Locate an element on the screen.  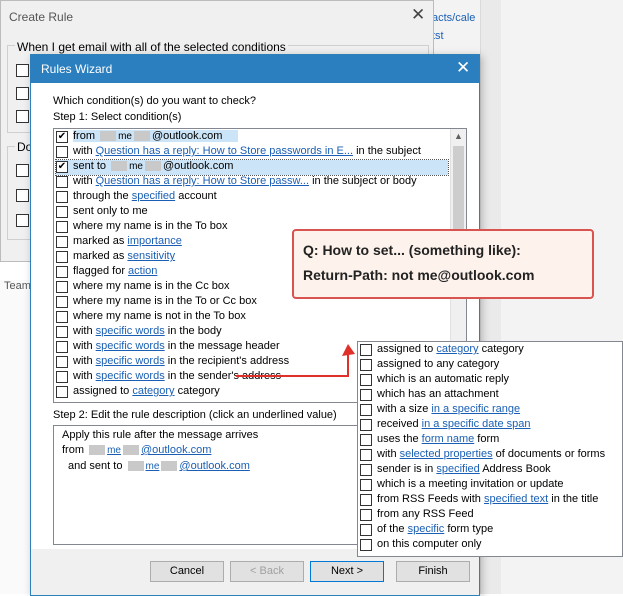
condition-link: specific is located at coordinates (426, 529).